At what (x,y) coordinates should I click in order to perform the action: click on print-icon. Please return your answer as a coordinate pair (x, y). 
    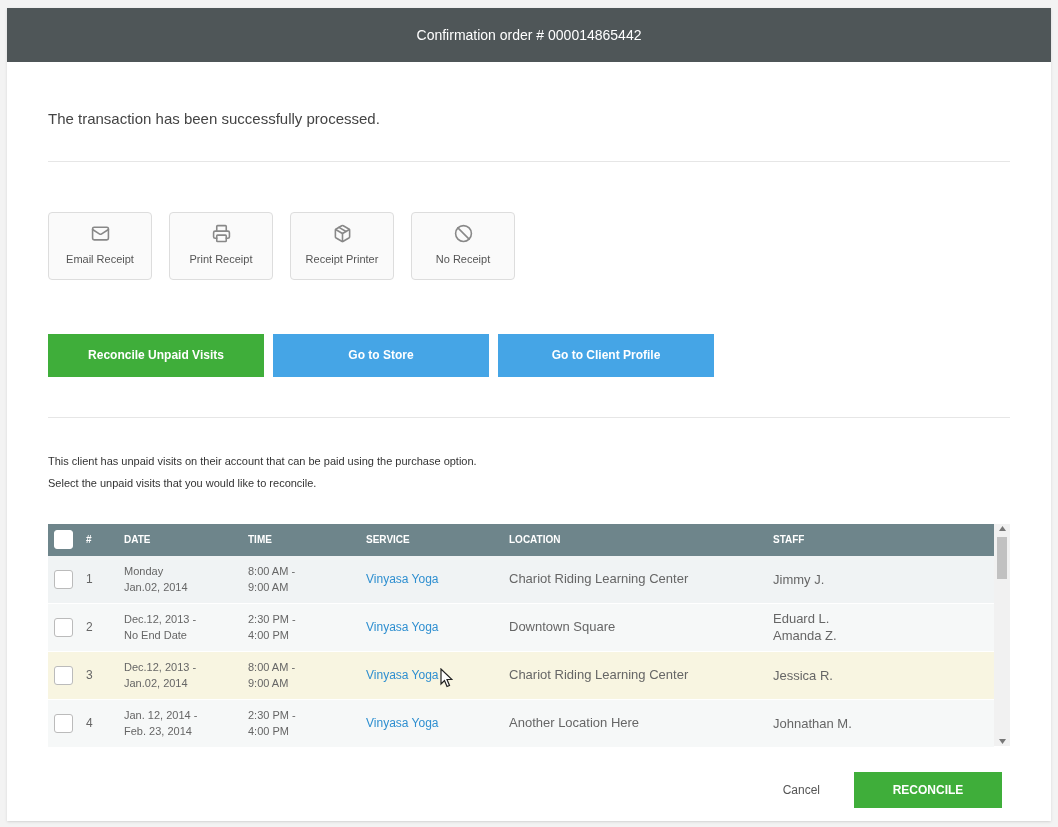
    Looking at the image, I should click on (221, 233).